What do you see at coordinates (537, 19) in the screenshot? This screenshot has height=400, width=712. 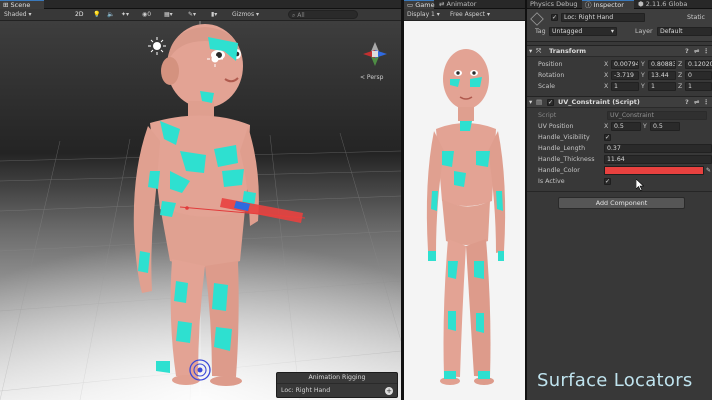 I see `cube-icon` at bounding box center [537, 19].